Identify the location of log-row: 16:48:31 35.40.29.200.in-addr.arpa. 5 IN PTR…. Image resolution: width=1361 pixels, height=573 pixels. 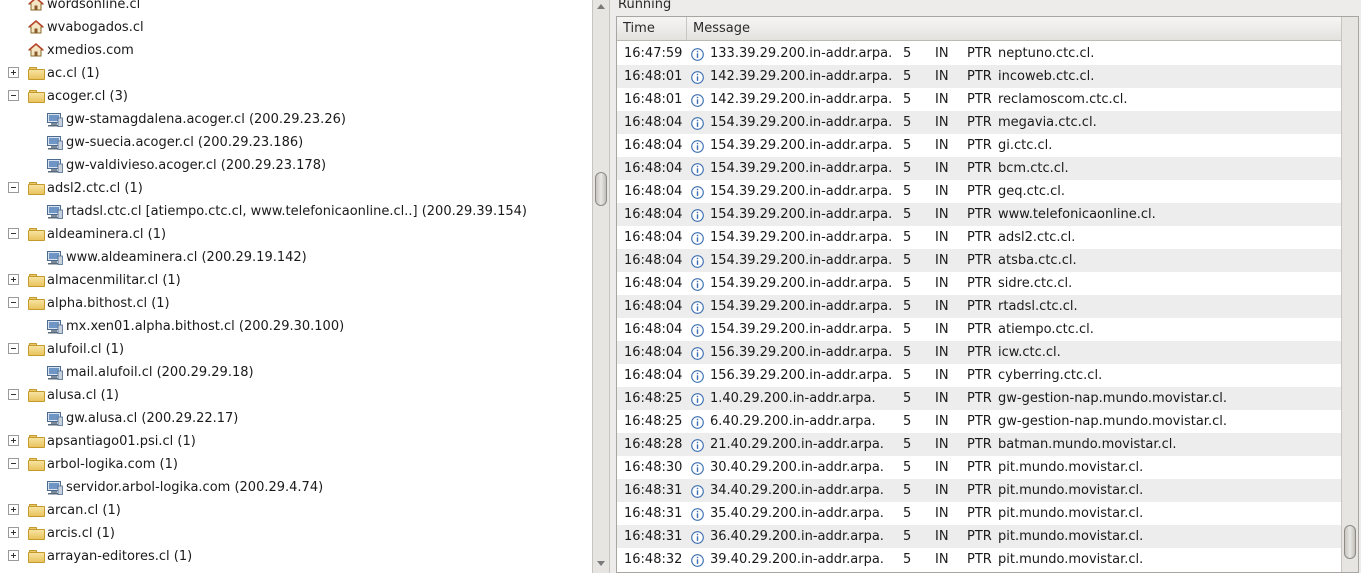
(979, 513).